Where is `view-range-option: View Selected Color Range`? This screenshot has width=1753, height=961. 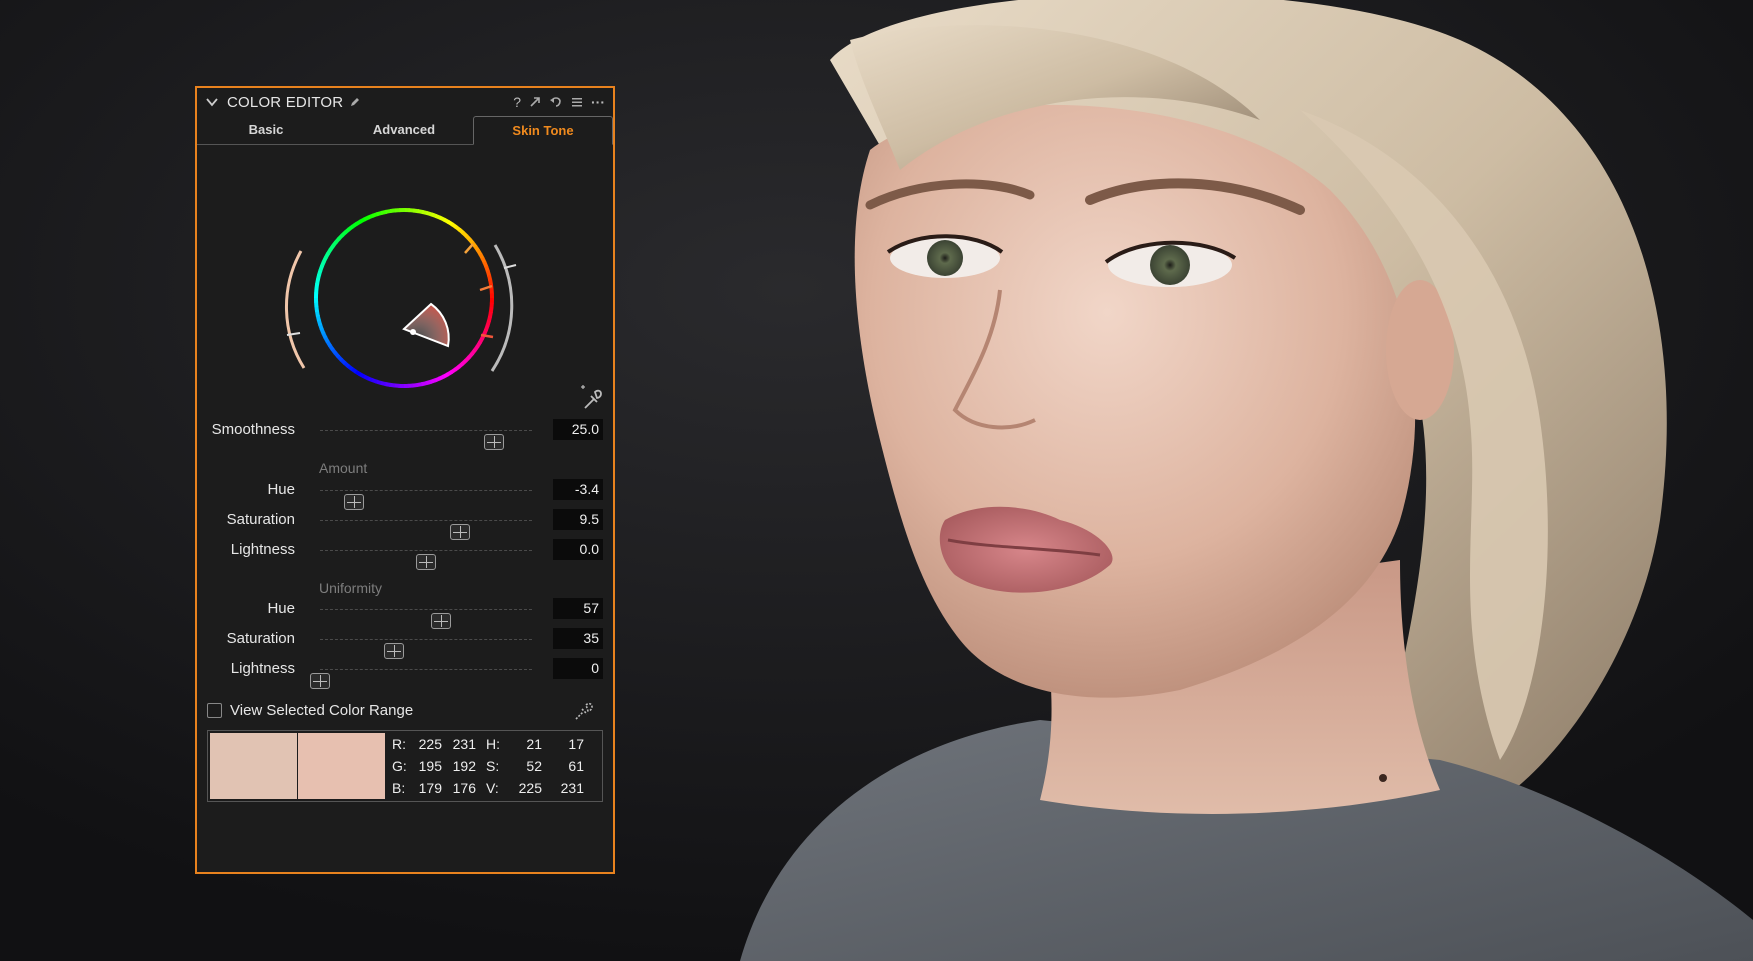
view-range-option: View Selected Color Range is located at coordinates (310, 710).